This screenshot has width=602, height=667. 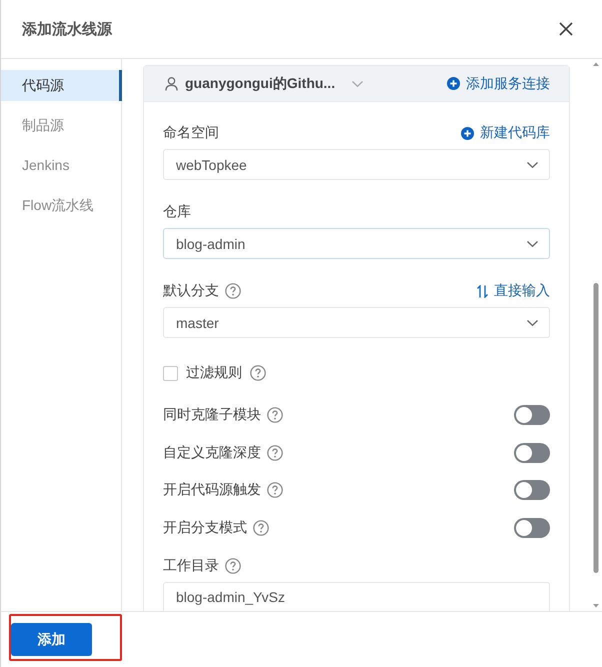 What do you see at coordinates (191, 291) in the screenshot?
I see `field-label: 默认分支` at bounding box center [191, 291].